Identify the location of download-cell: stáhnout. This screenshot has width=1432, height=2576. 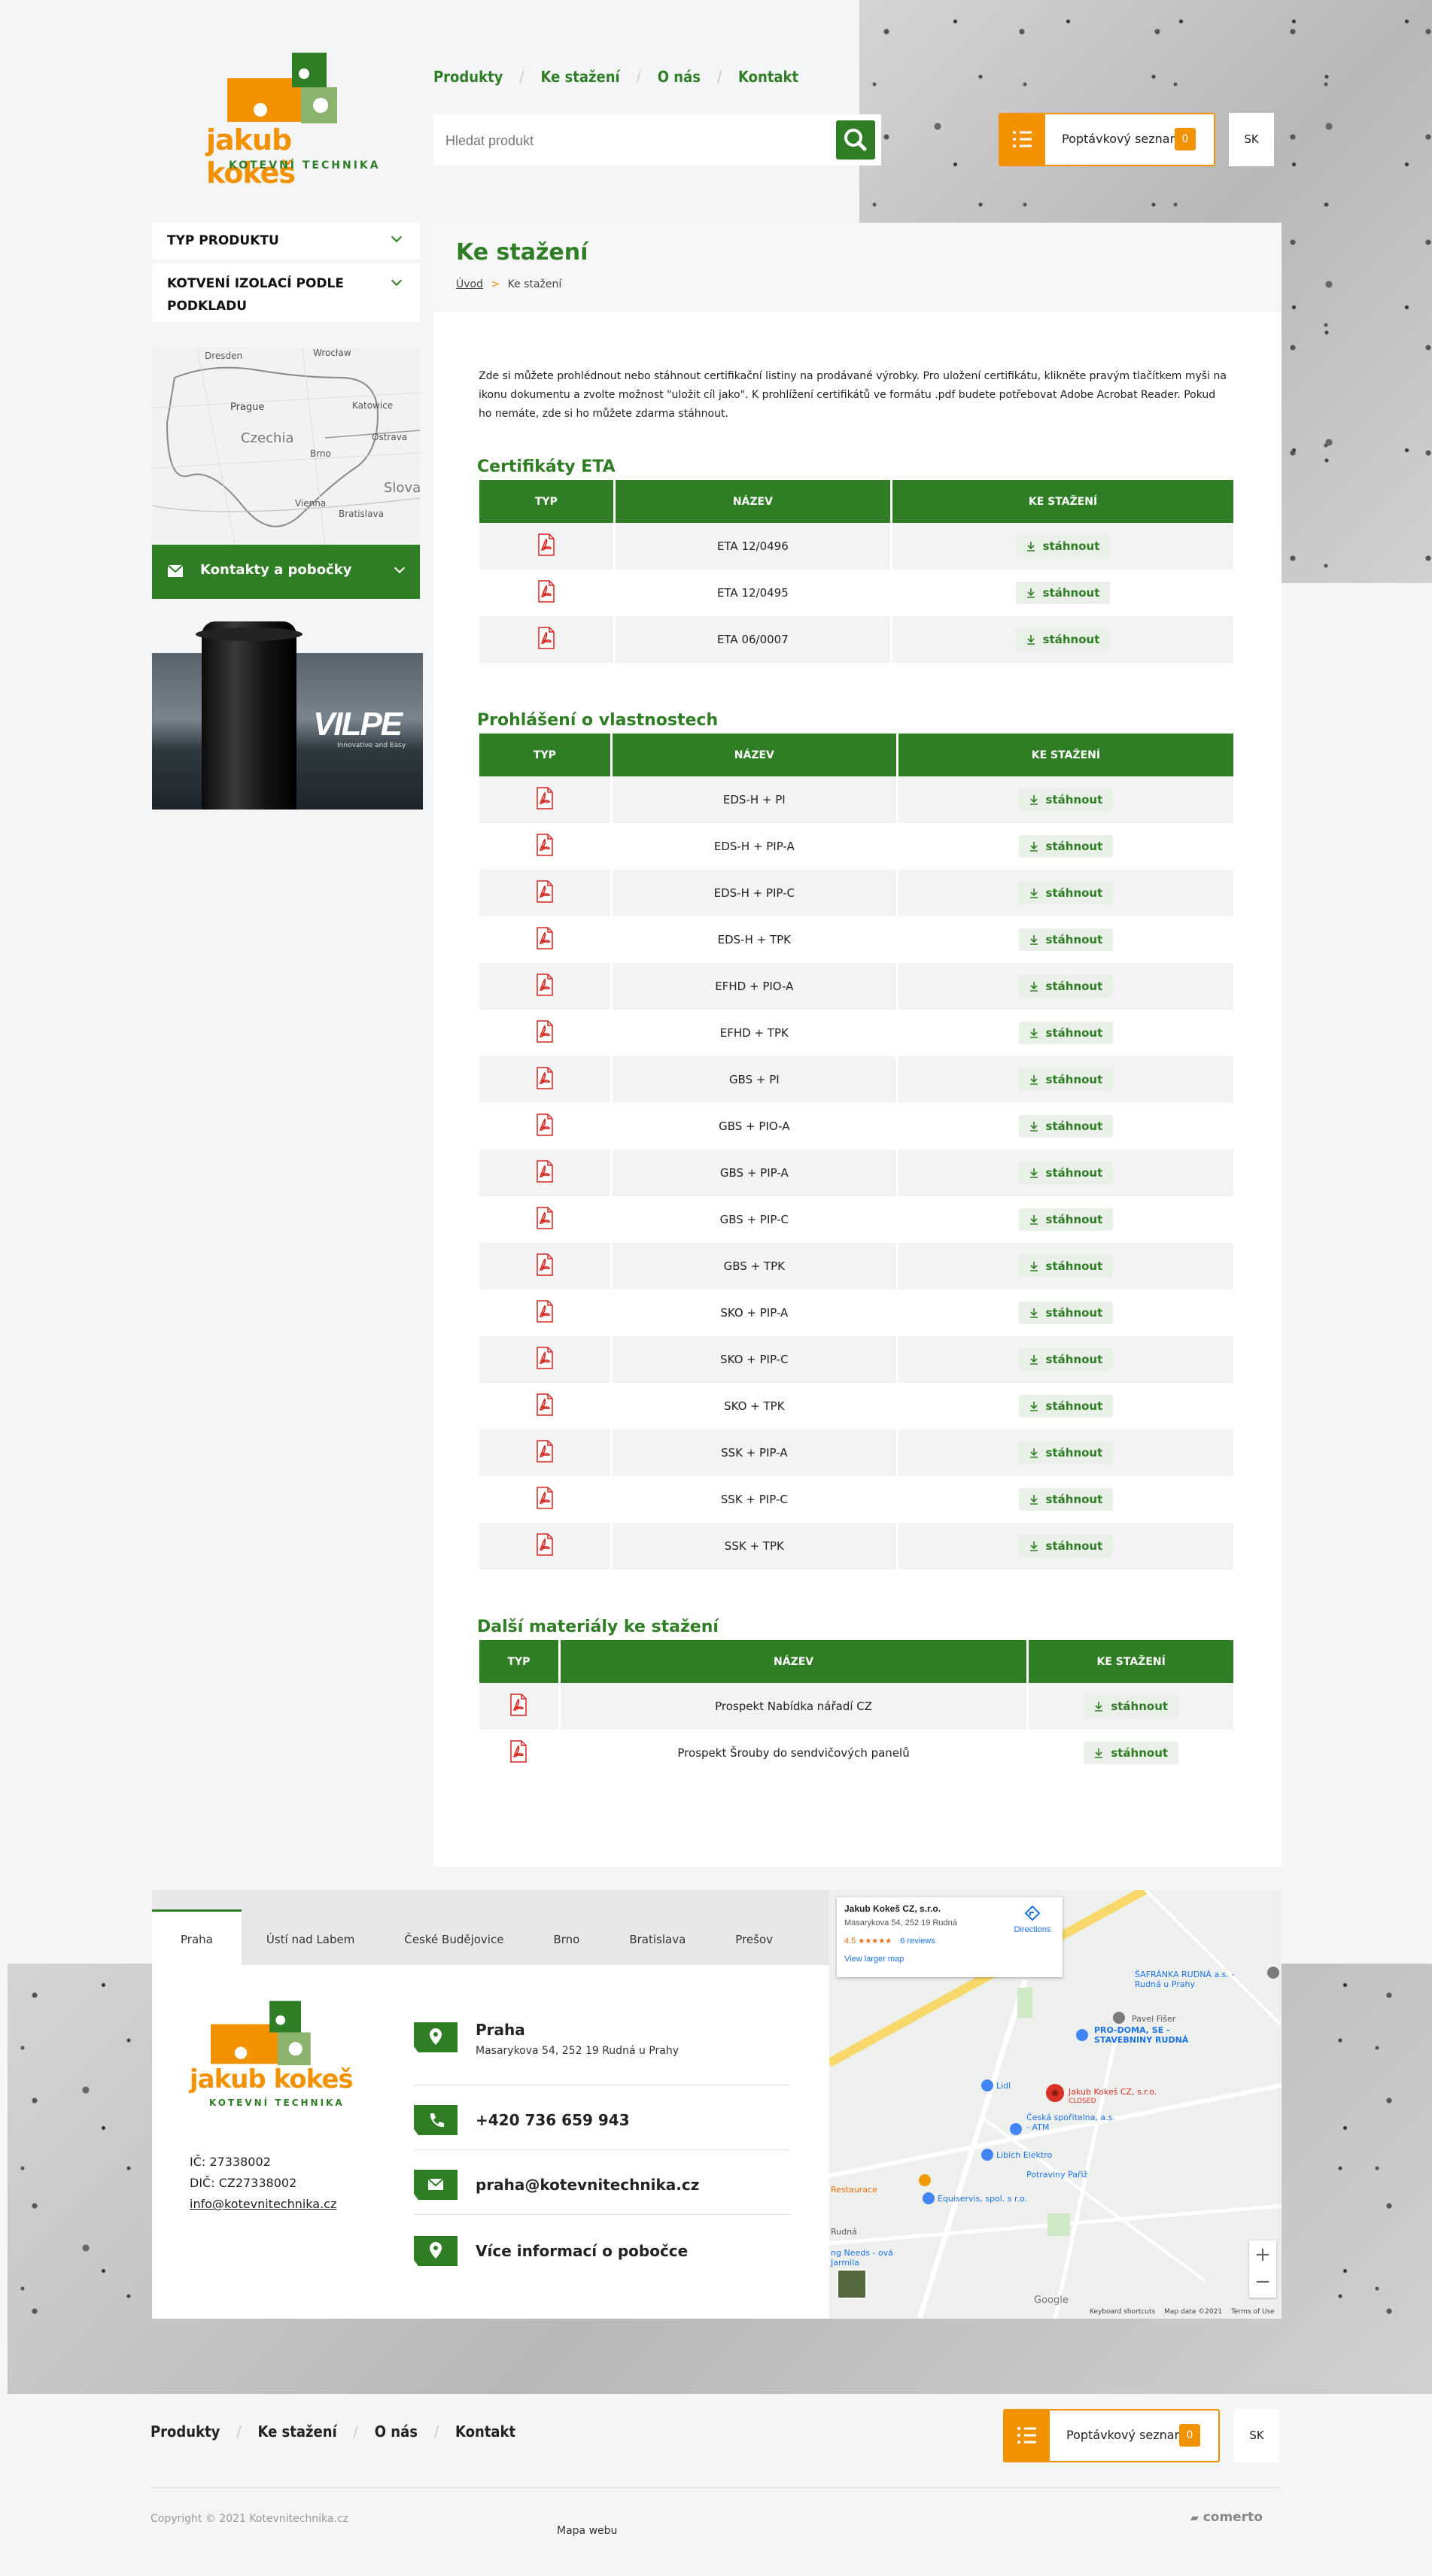
(1066, 1546).